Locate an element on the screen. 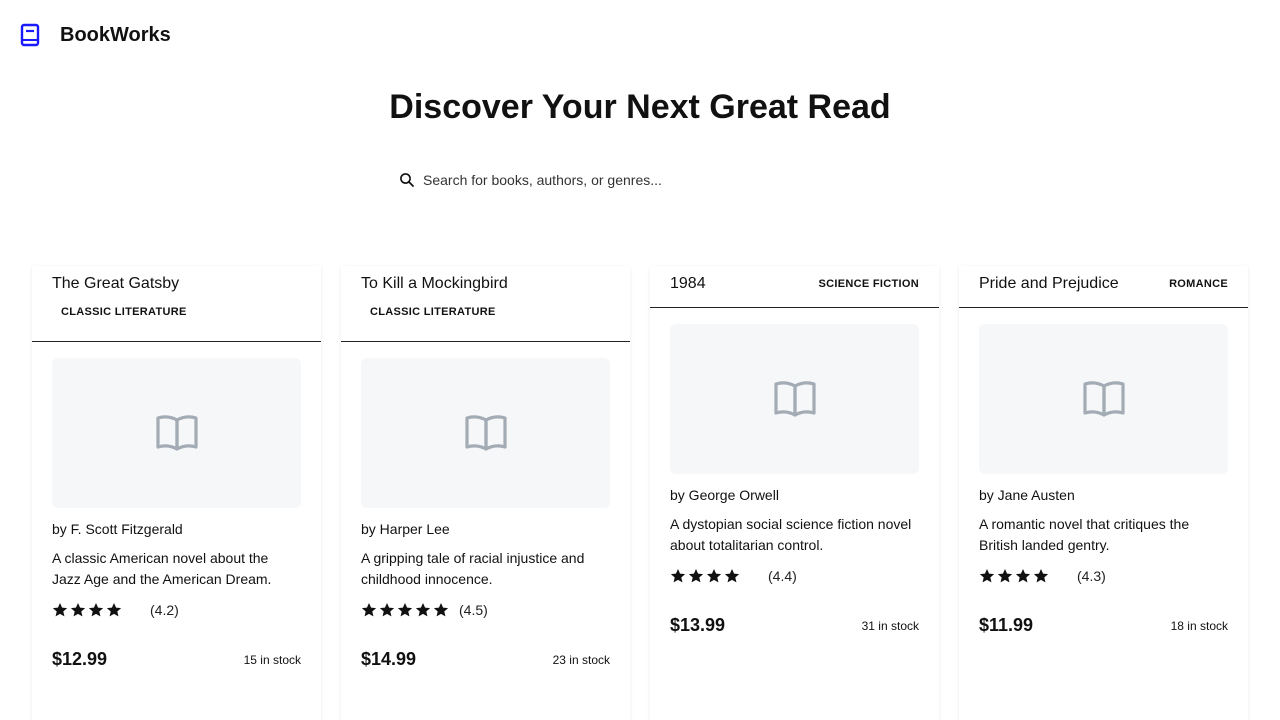  book-author: by Jane Austen is located at coordinates (1027, 495).